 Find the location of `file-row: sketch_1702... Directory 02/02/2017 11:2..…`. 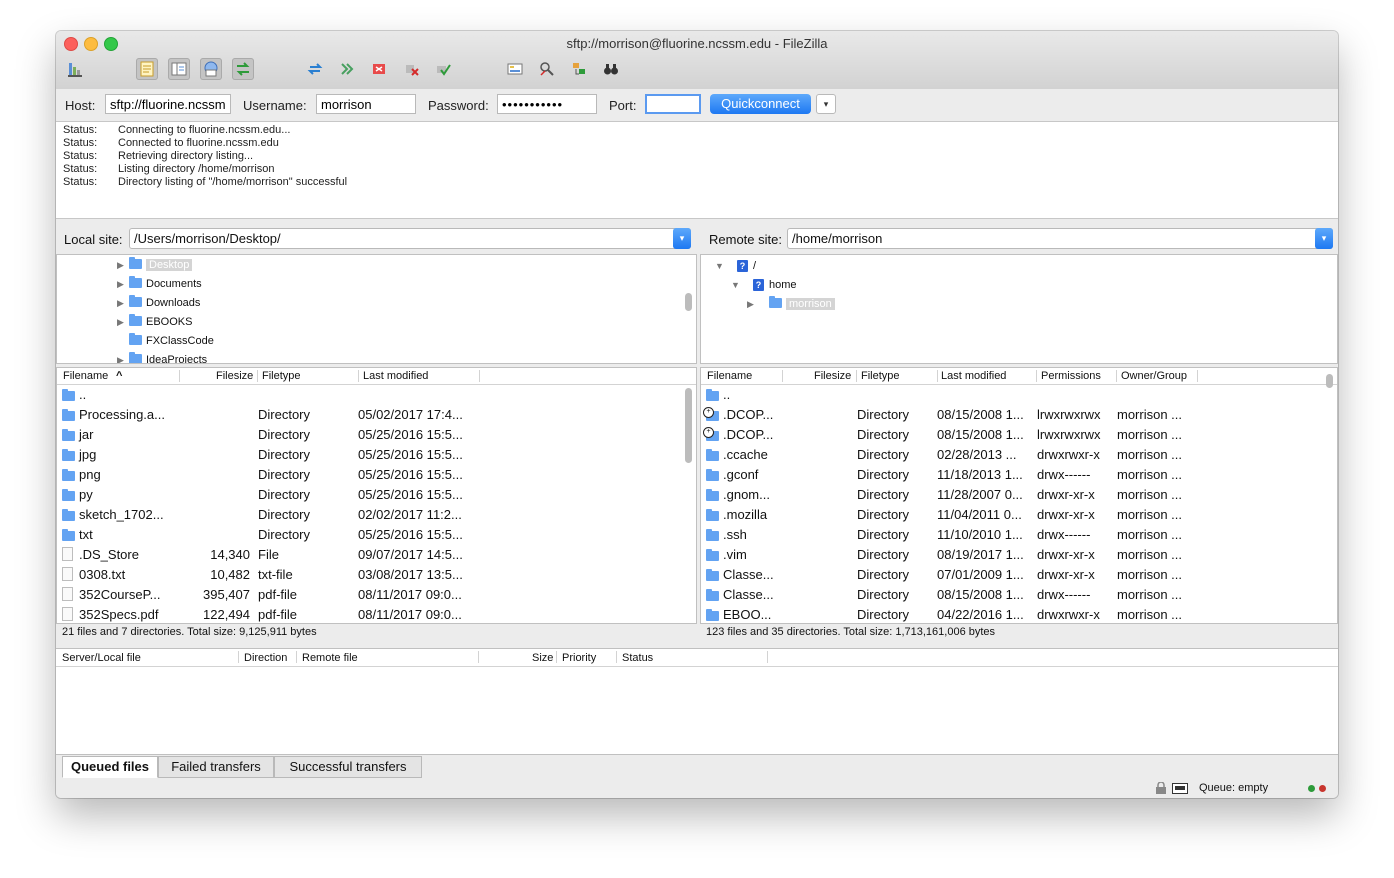

file-row: sketch_1702... Directory 02/02/2017 11:2..… is located at coordinates (376, 515).